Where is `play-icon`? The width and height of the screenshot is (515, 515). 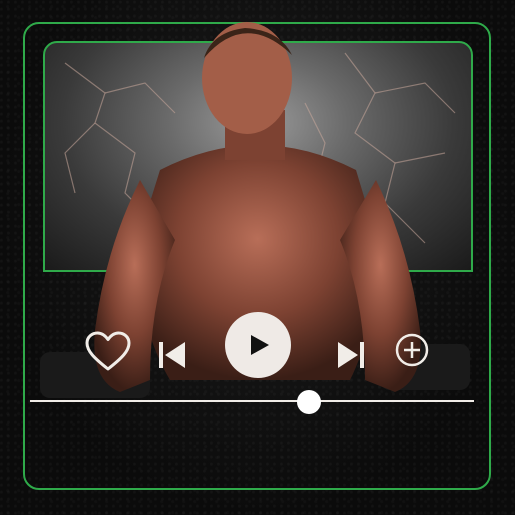
play-icon is located at coordinates (260, 345).